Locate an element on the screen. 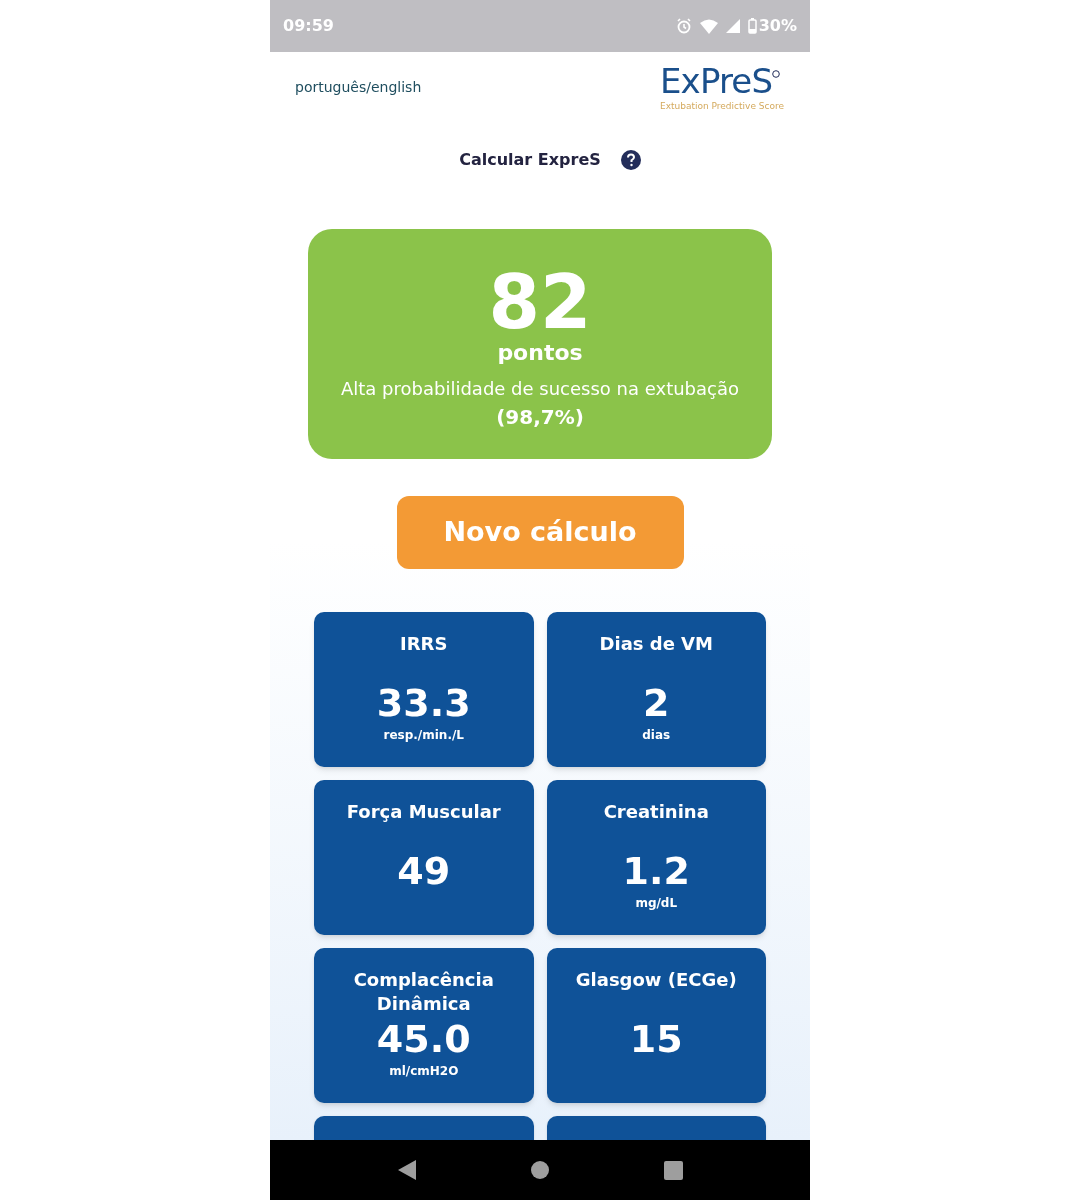  score-unit: pontos is located at coordinates (540, 352).